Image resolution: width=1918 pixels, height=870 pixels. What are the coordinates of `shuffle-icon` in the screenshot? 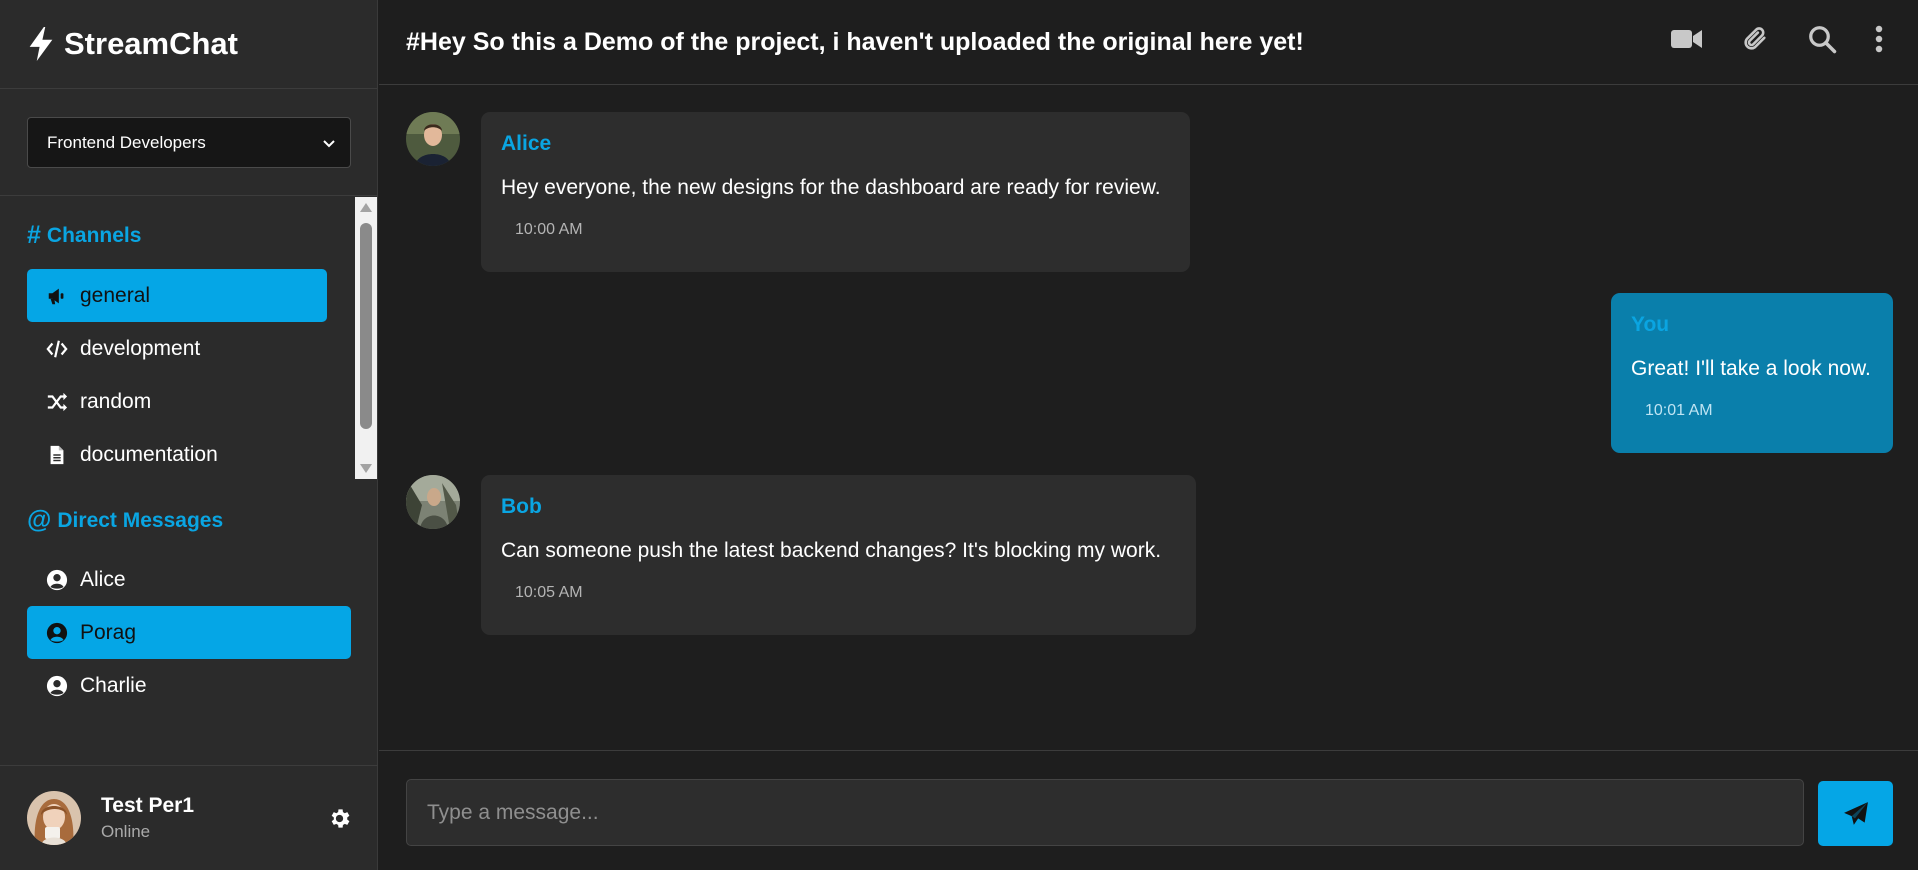 It's located at (57, 401).